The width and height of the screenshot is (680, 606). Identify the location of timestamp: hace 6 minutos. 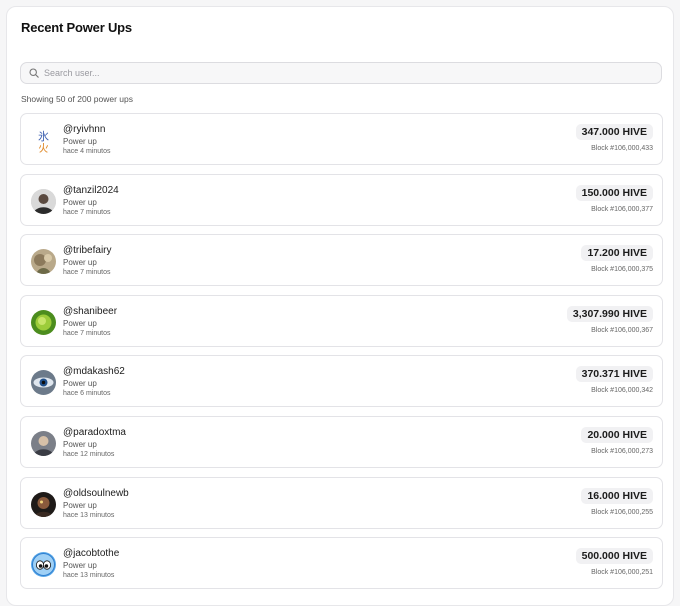
(87, 394).